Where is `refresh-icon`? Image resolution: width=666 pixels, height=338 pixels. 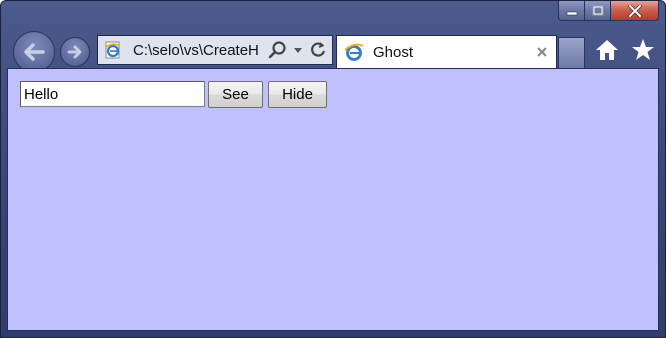 refresh-icon is located at coordinates (318, 50).